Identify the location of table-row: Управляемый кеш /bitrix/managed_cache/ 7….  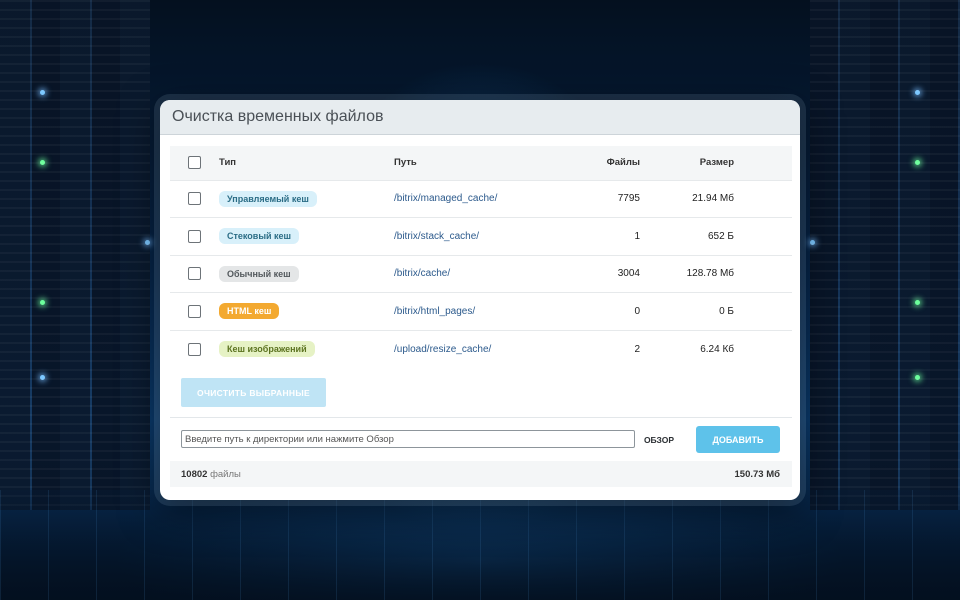
(481, 199).